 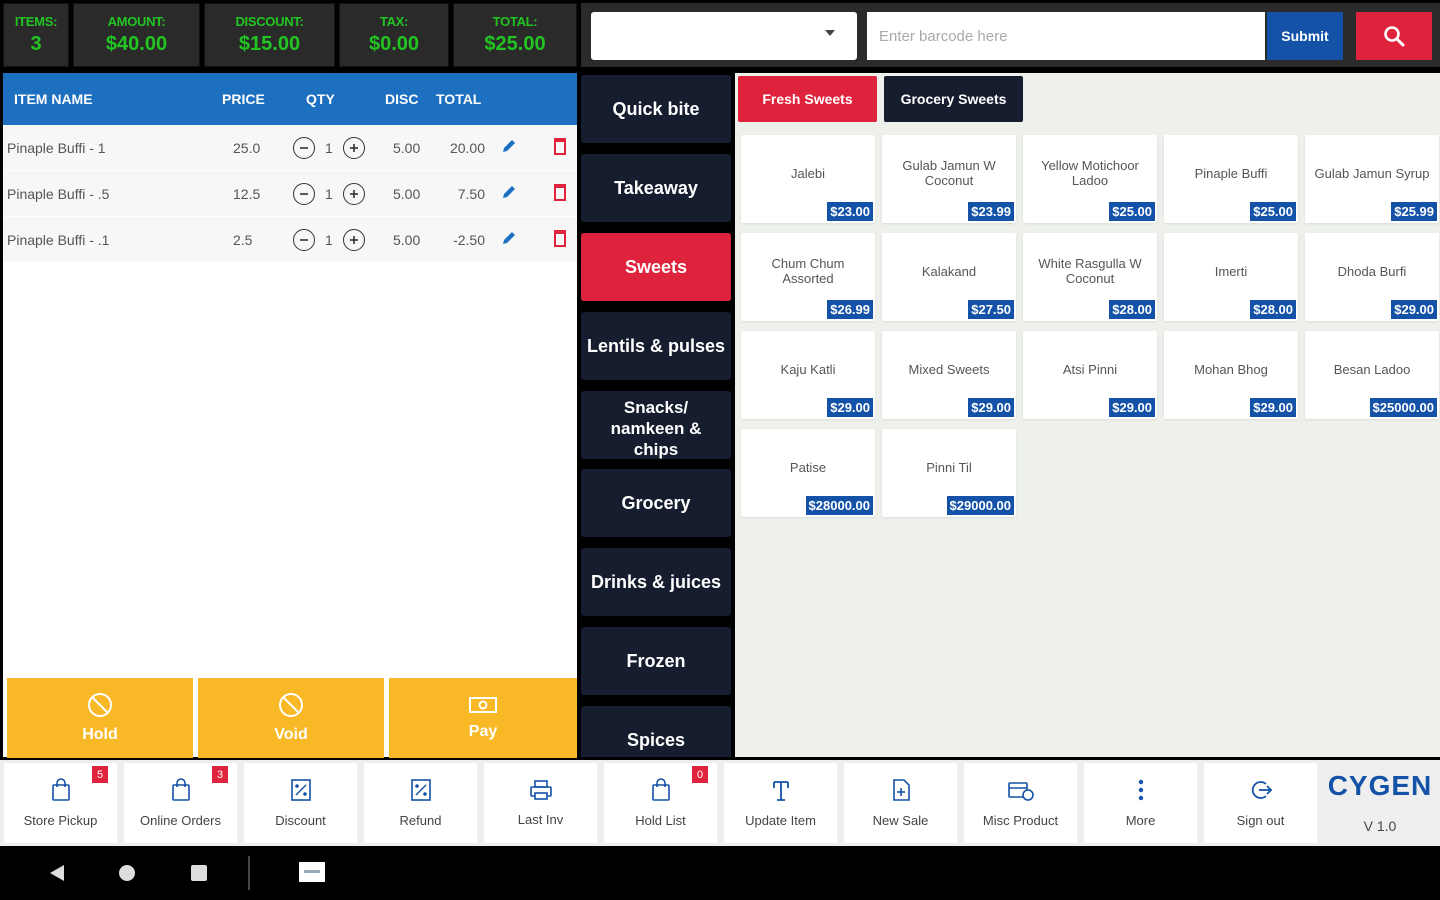 I want to click on product-card: Yellow Motichoor Ladoo $25.00, so click(x=1090, y=179).